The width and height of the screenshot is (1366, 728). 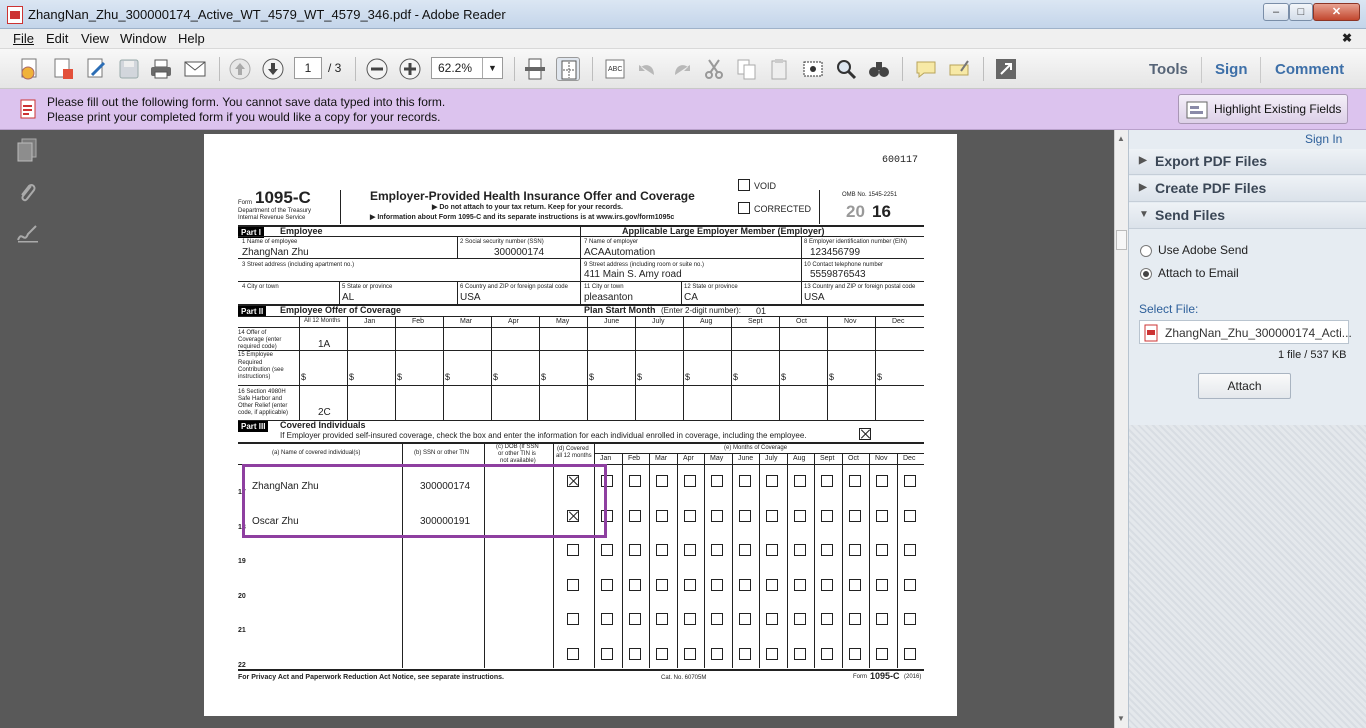 What do you see at coordinates (95, 38) in the screenshot?
I see `menu-view: View` at bounding box center [95, 38].